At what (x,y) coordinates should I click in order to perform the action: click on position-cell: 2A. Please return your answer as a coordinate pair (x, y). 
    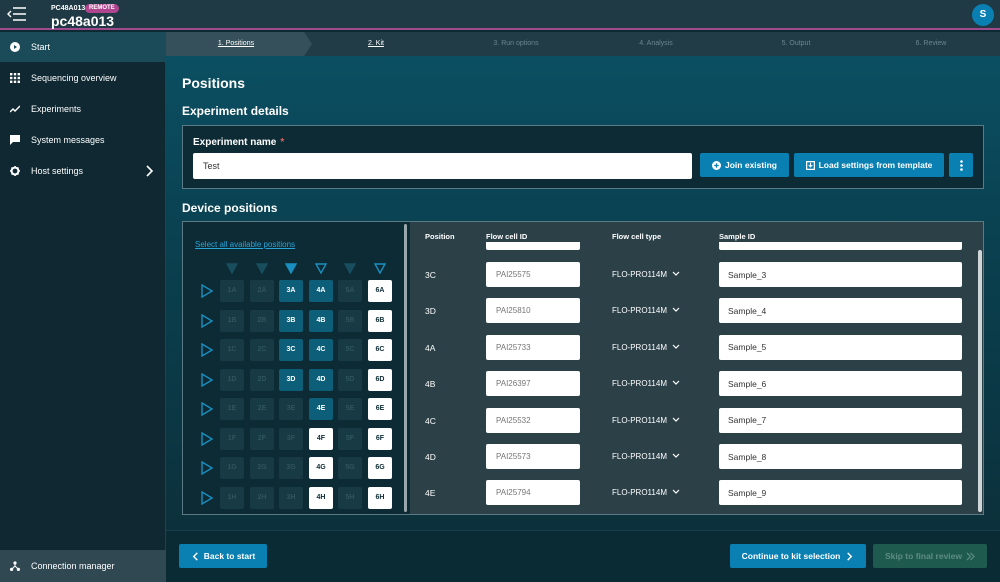
    Looking at the image, I should click on (262, 291).